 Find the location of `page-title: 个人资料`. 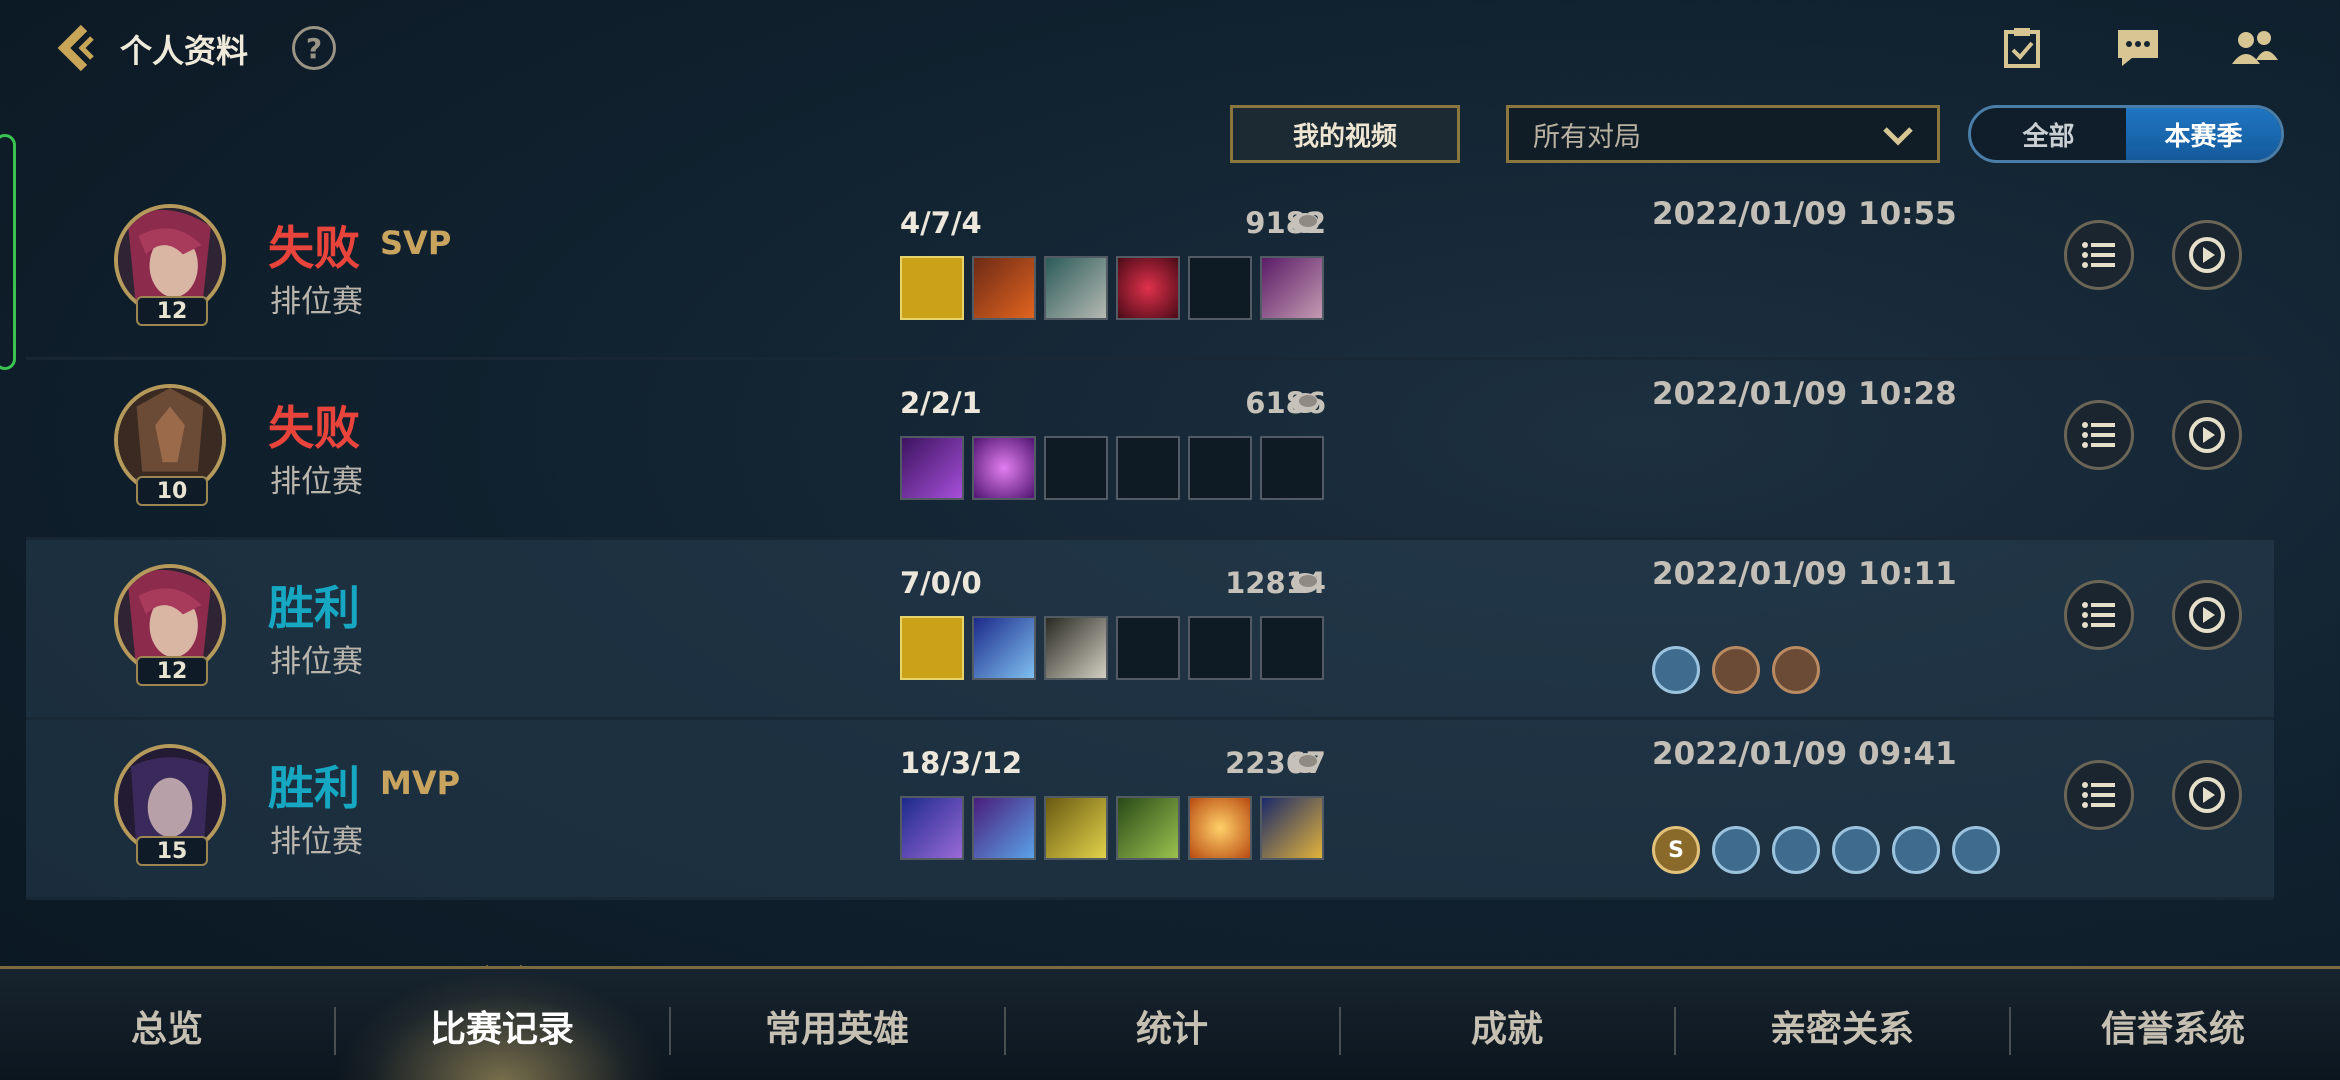

page-title: 个人资料 is located at coordinates (184, 51).